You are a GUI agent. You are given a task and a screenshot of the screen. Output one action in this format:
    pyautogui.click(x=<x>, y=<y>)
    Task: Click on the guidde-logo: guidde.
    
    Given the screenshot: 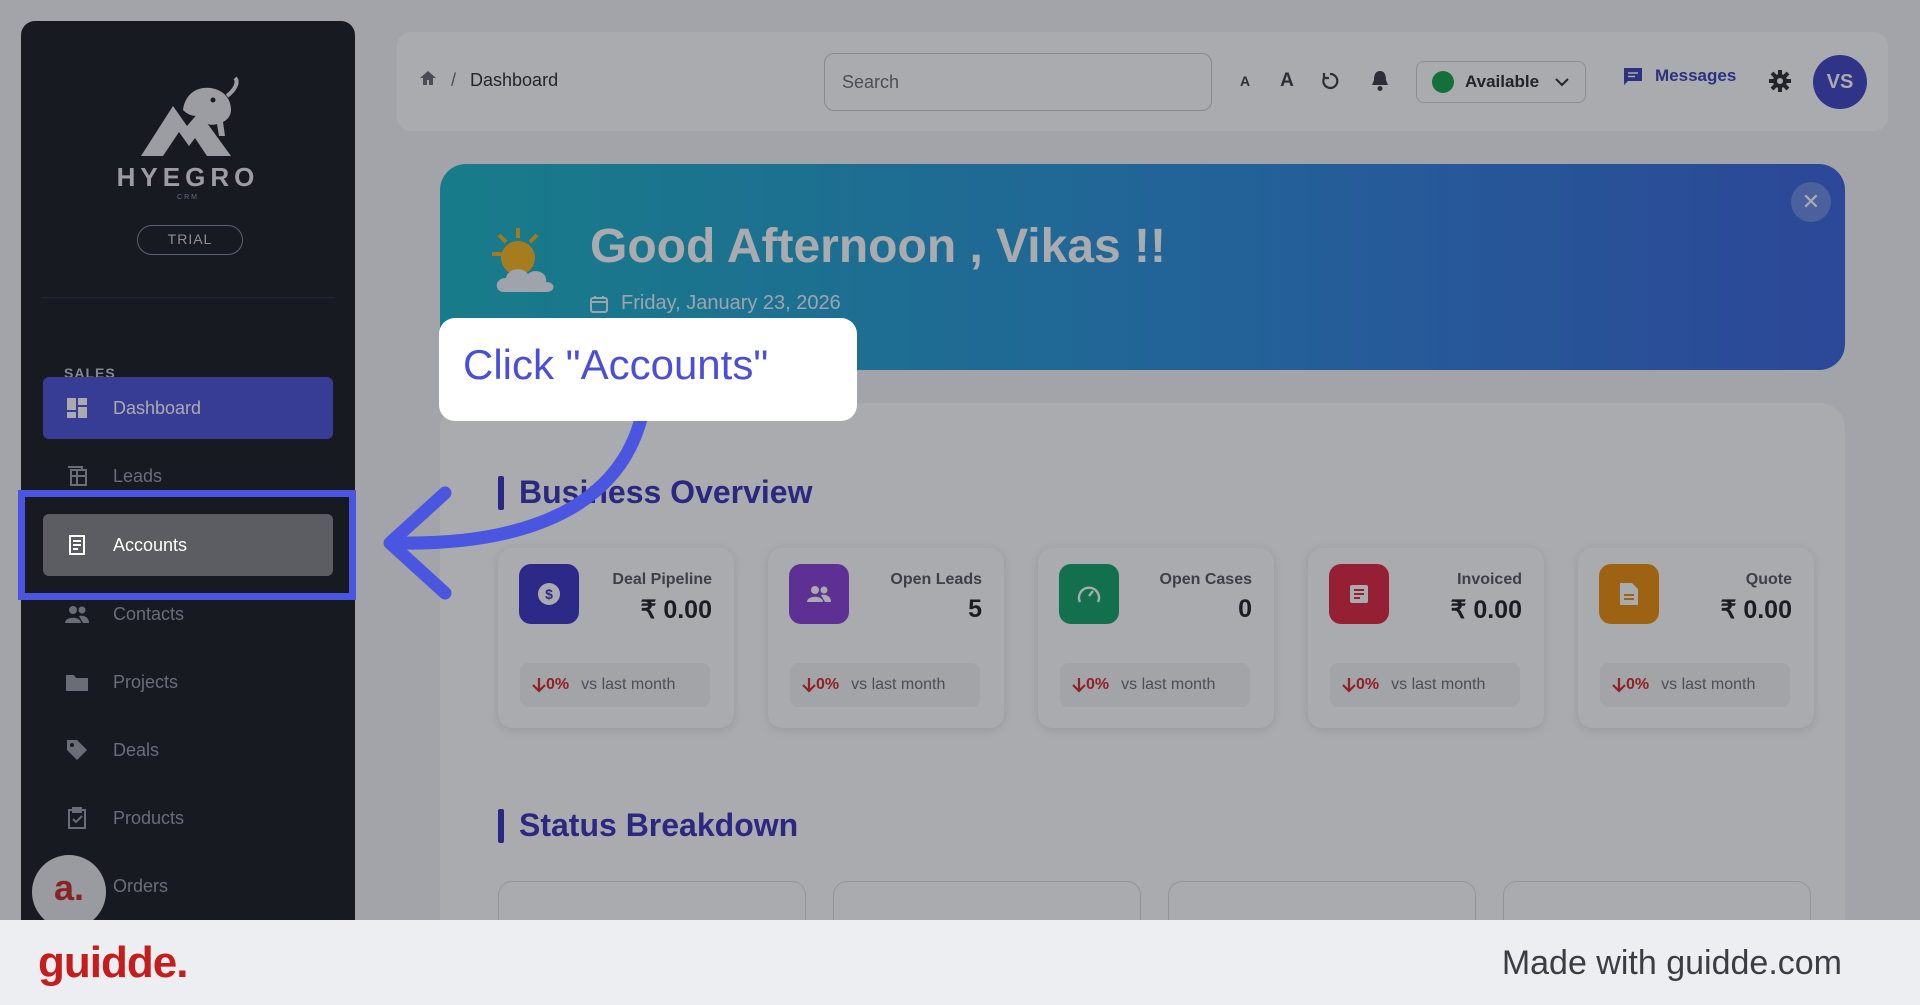 What is the action you would take?
    pyautogui.click(x=113, y=963)
    